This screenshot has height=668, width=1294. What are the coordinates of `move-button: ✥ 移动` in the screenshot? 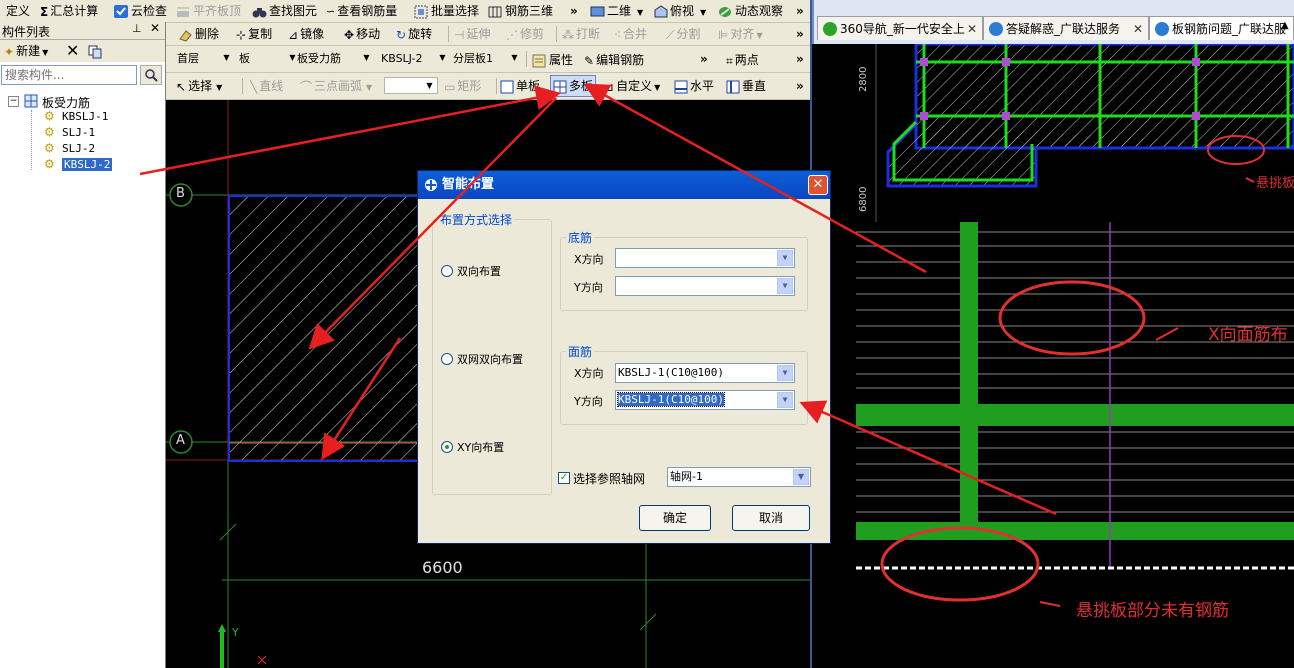 It's located at (362, 34).